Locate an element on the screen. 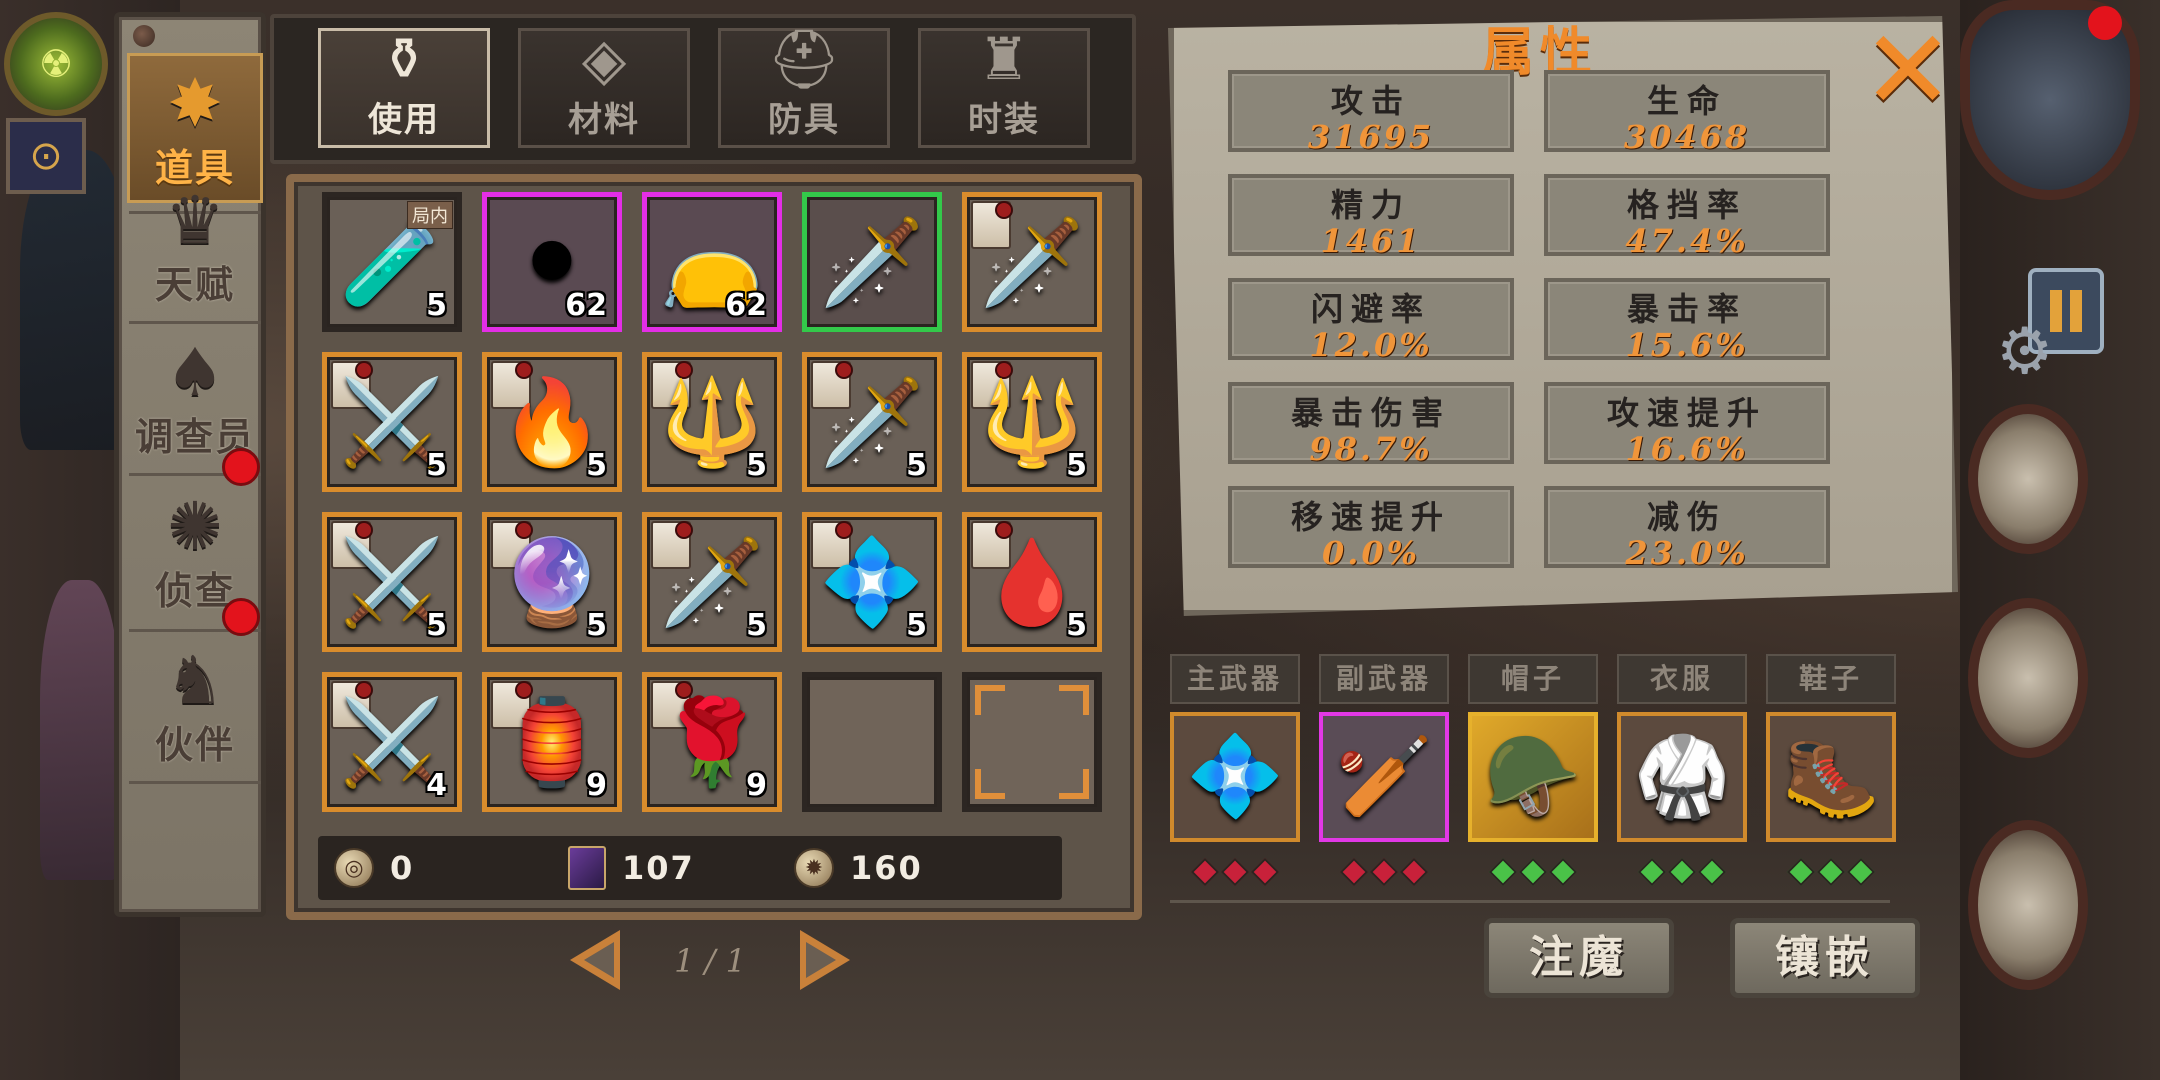 The height and width of the screenshot is (1080, 2160). equipment-slot: 🪖 is located at coordinates (1533, 777).